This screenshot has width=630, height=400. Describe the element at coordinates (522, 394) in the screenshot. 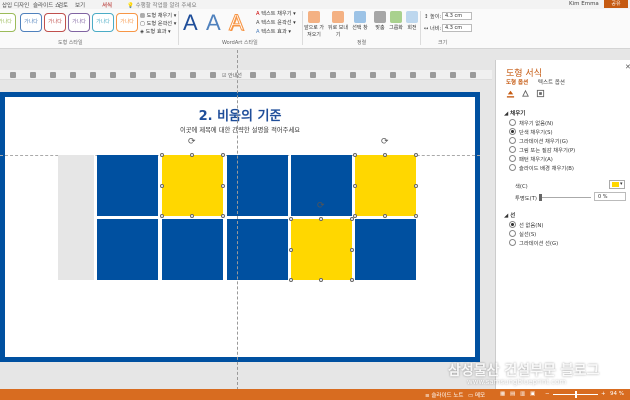

I see `reading-view-icon: ▥` at that location.